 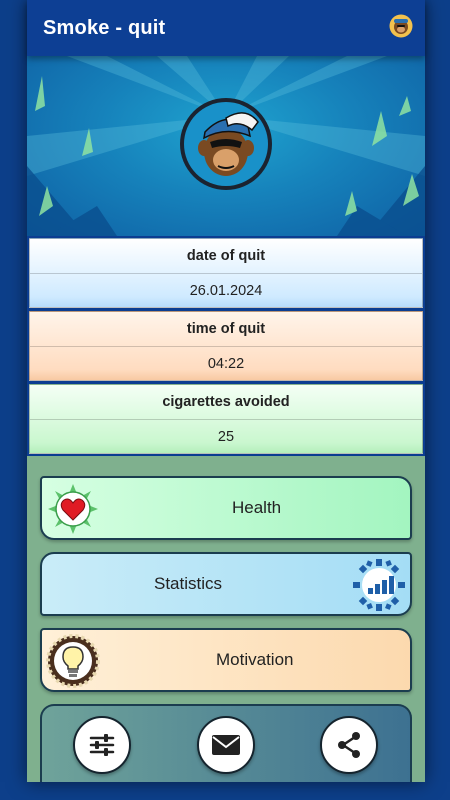 I want to click on motivation-button: Motivation, so click(x=226, y=660).